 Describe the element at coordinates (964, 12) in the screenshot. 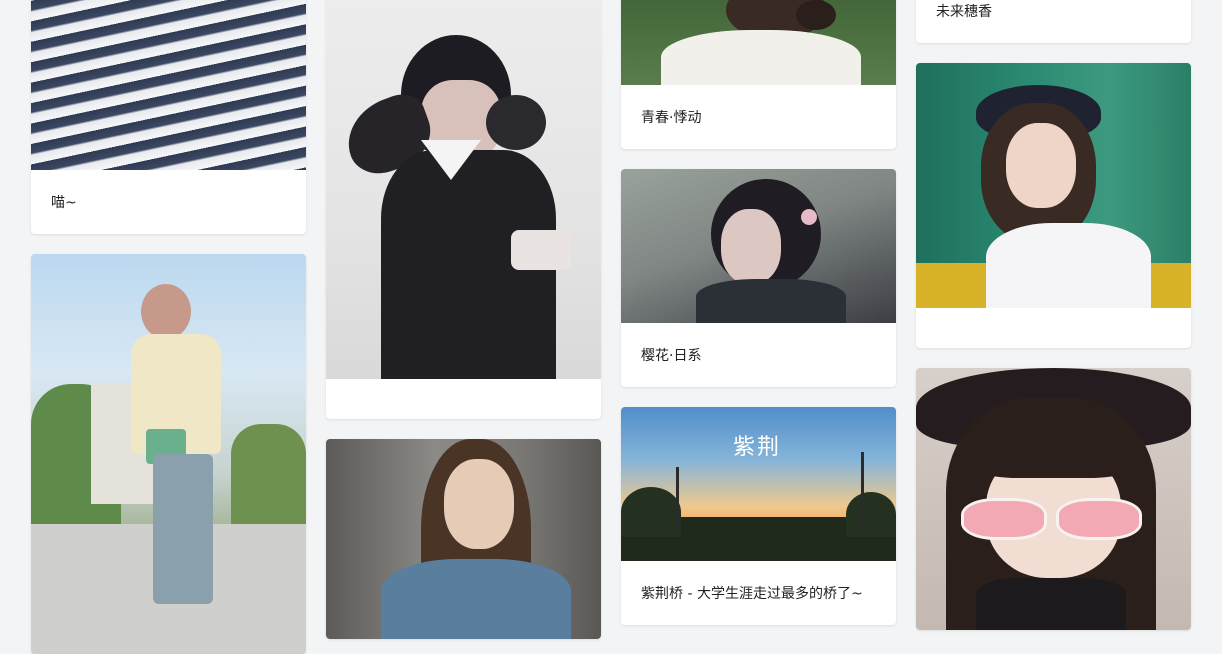

I see `card-caption: 未来穗香` at that location.